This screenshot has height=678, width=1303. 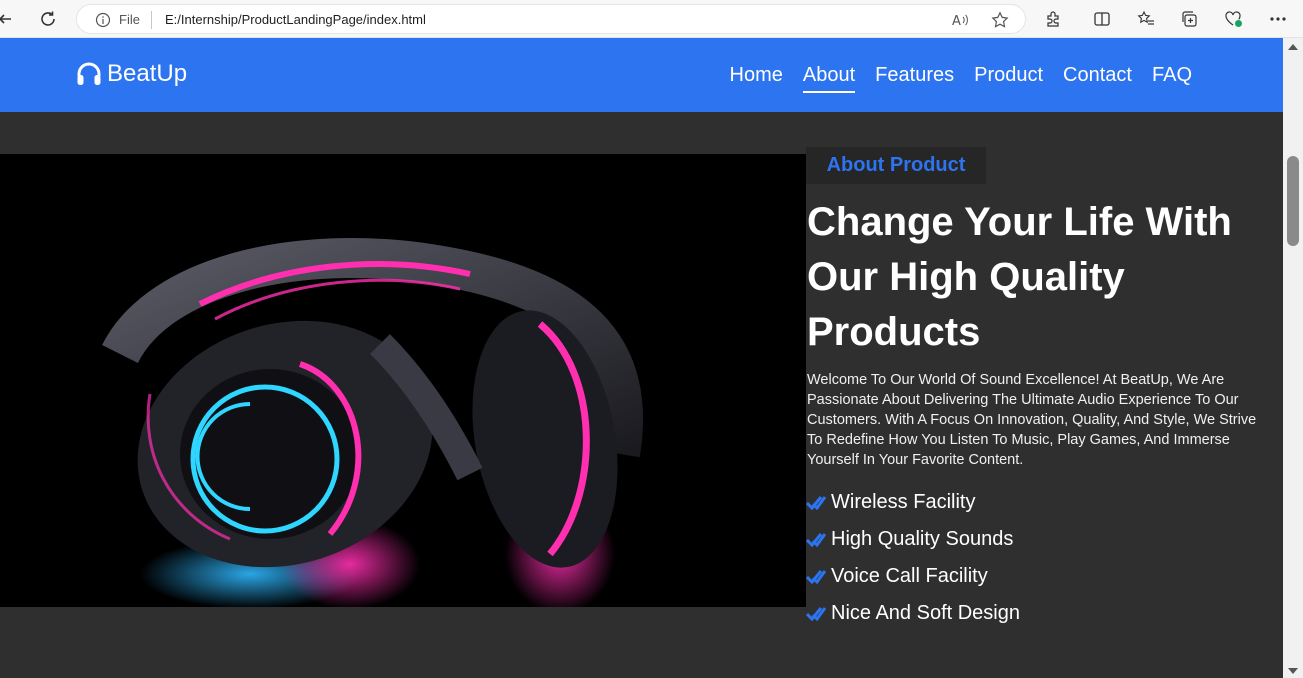 I want to click on list-item: Nice And Soft Design, so click(x=913, y=613).